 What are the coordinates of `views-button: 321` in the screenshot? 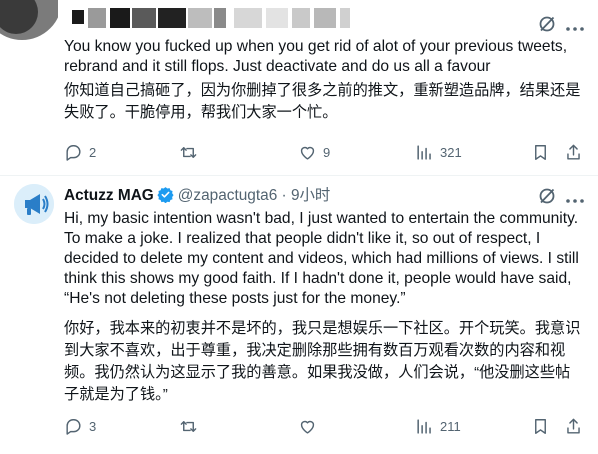 It's located at (438, 152).